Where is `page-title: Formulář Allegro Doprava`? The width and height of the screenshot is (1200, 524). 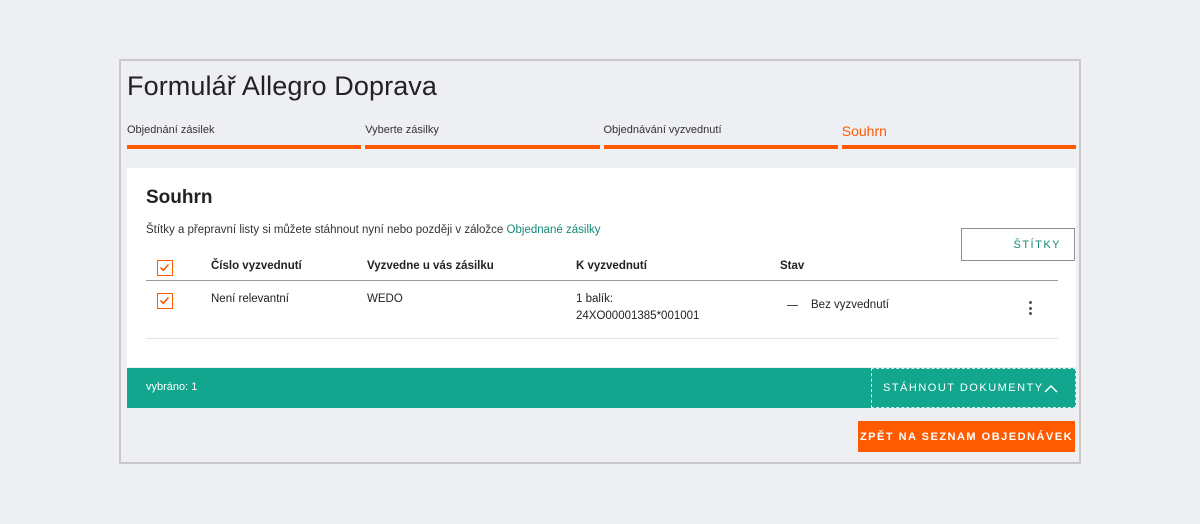
page-title: Formulář Allegro Doprava is located at coordinates (282, 86).